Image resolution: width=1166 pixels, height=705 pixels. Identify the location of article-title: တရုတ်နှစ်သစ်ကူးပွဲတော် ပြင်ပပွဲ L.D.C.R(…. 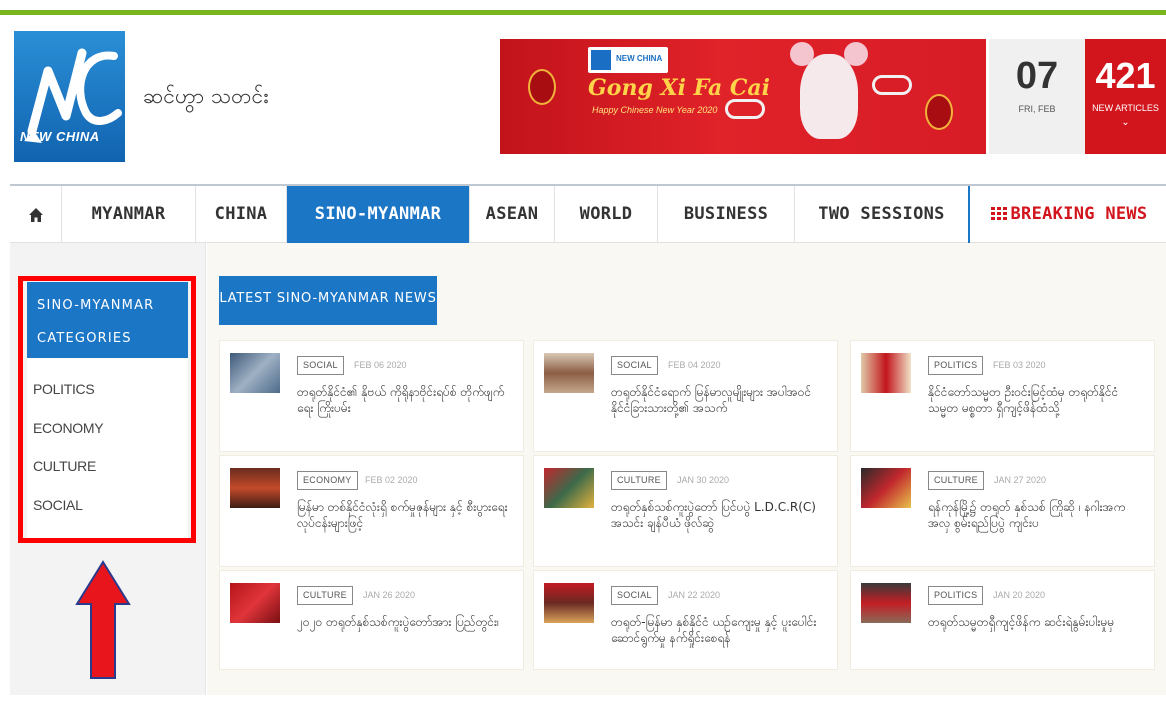
(718, 525).